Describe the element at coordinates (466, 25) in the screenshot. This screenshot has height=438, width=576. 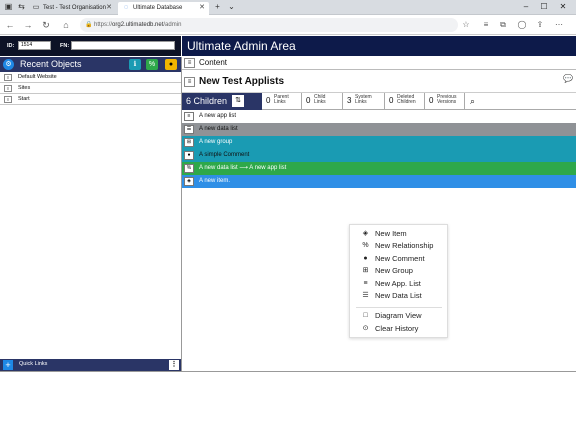
I see `favorite-icon: ☆` at that location.